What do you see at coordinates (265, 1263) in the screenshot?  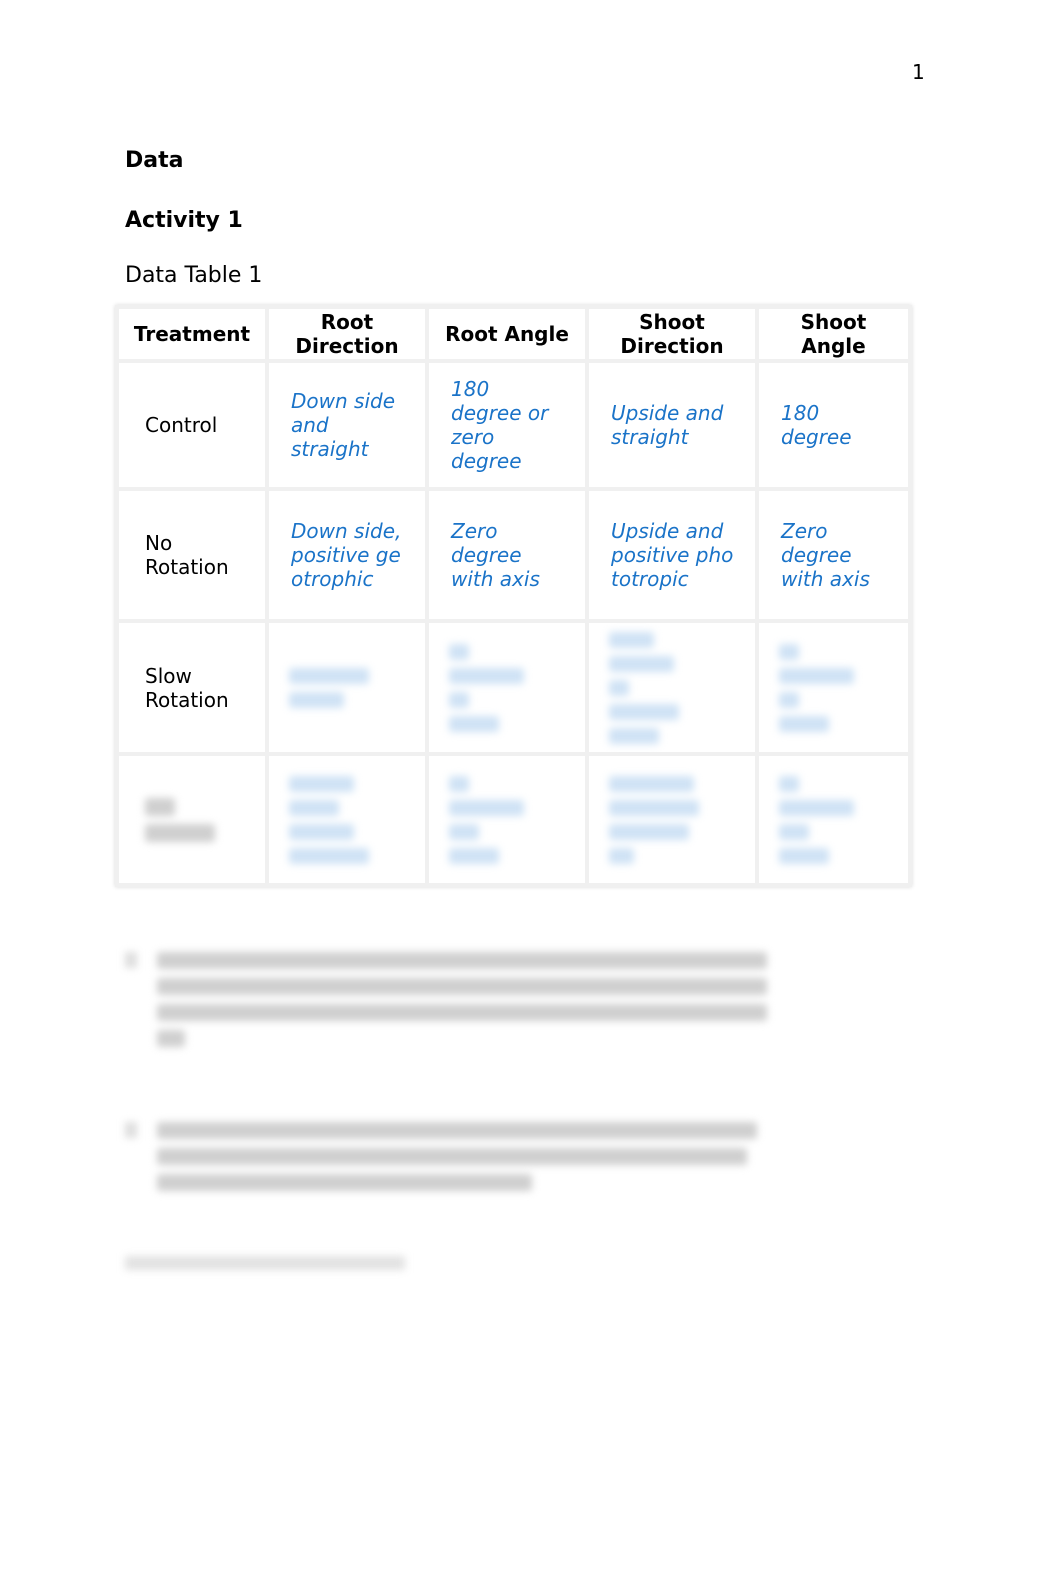 I see `blurred-footer` at bounding box center [265, 1263].